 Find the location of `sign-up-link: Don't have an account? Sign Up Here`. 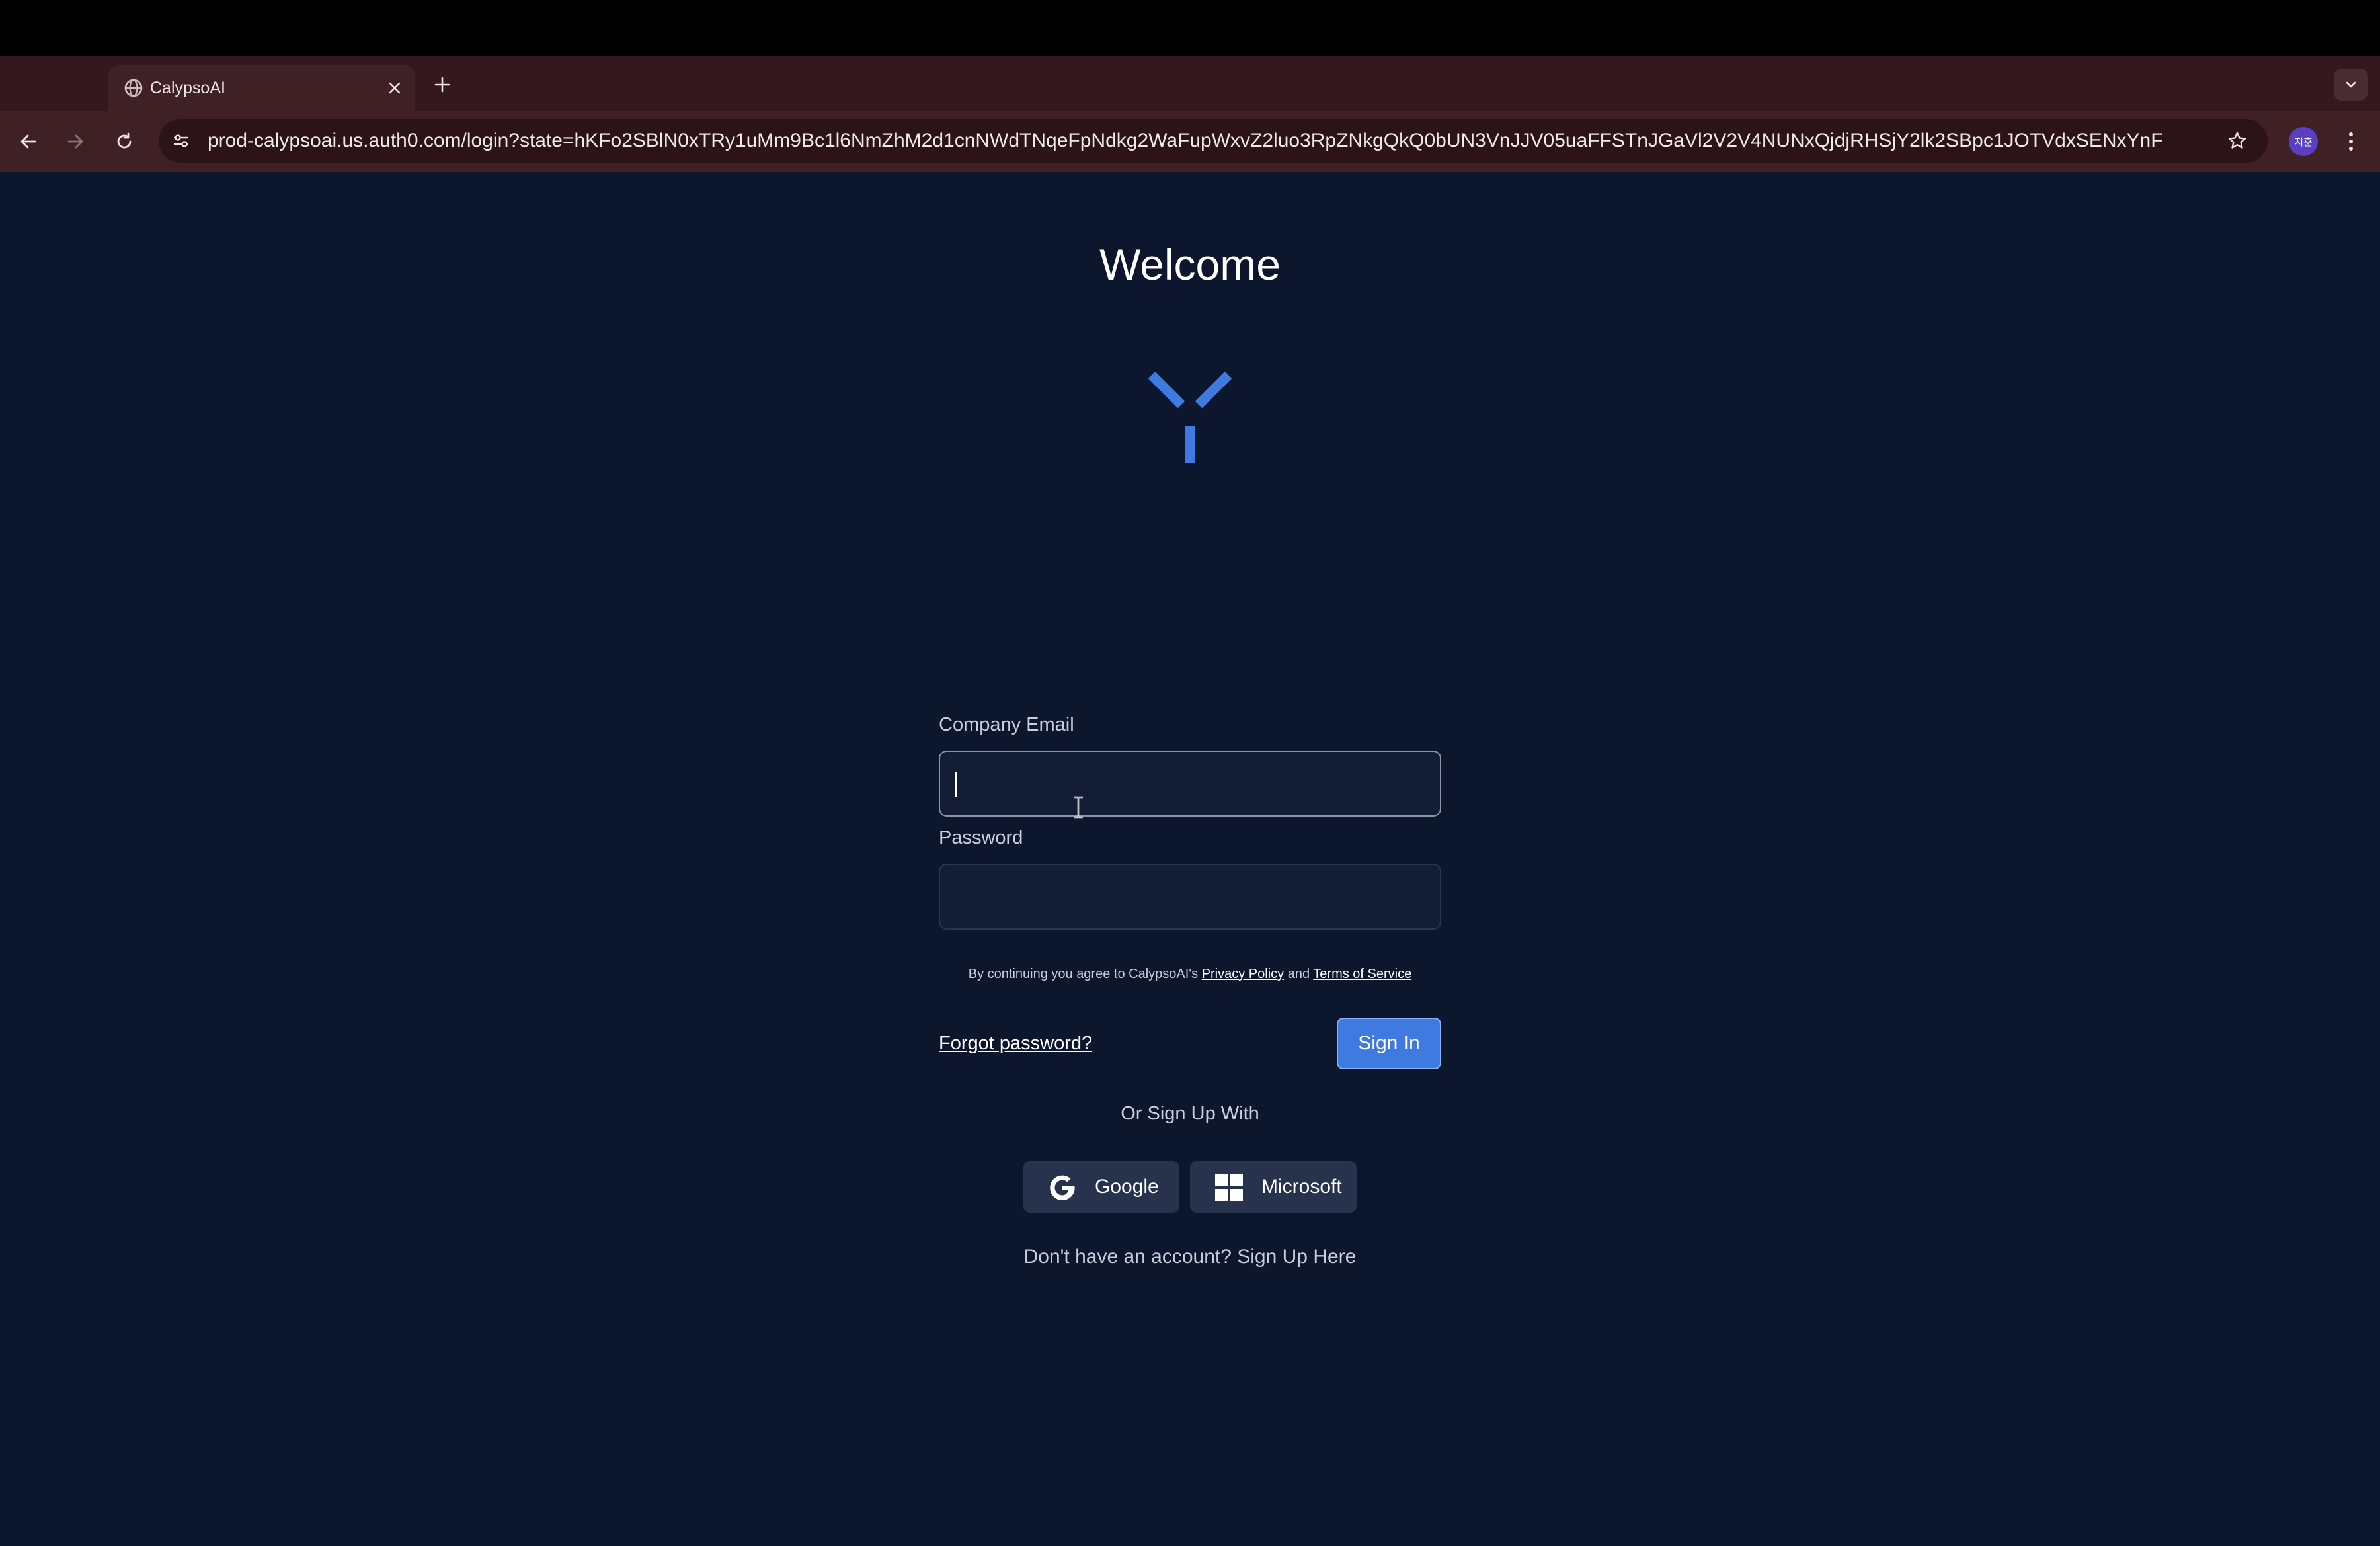

sign-up-link: Don't have an account? Sign Up Here is located at coordinates (1190, 1257).